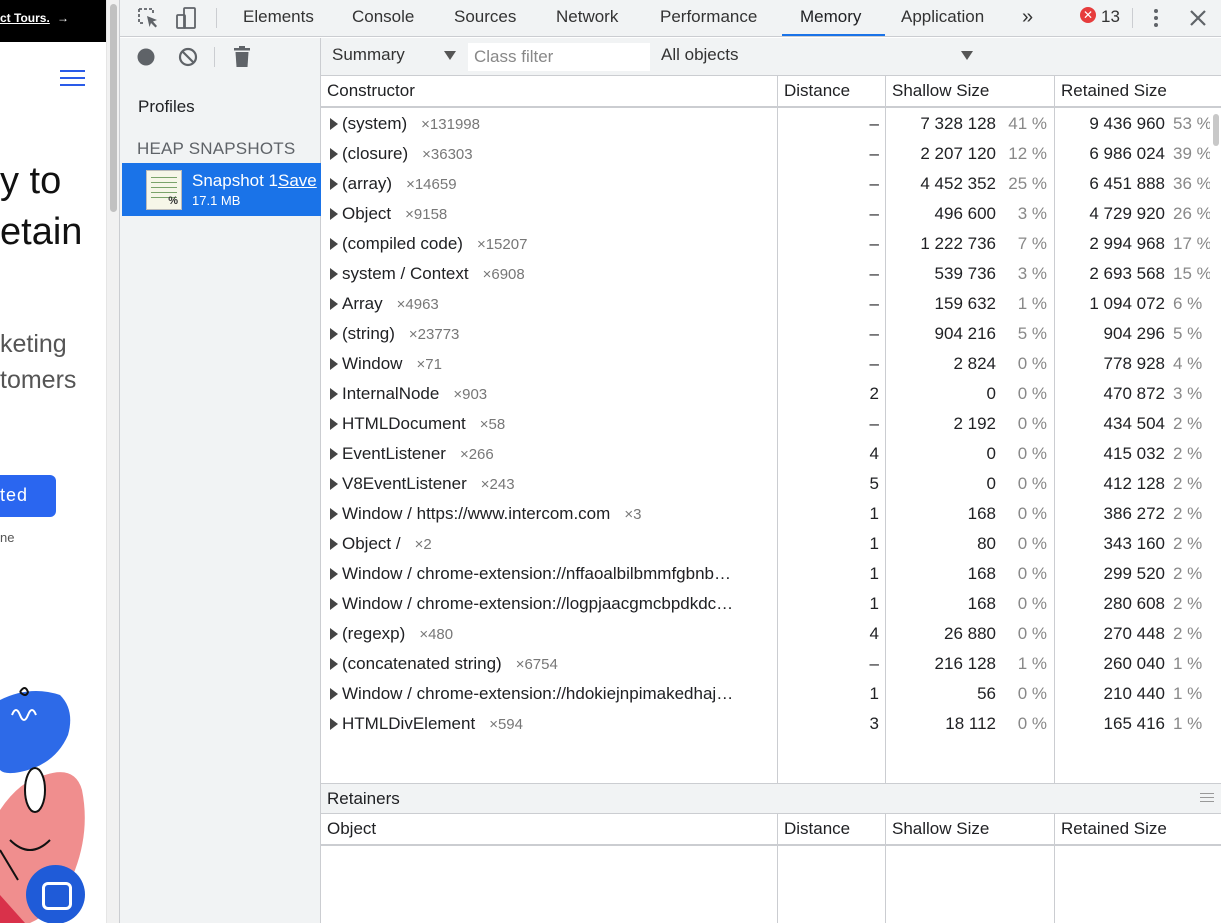  I want to click on table-row: Object ×9158–496 600 3 % 4 729 920 26 %, so click(766, 214).